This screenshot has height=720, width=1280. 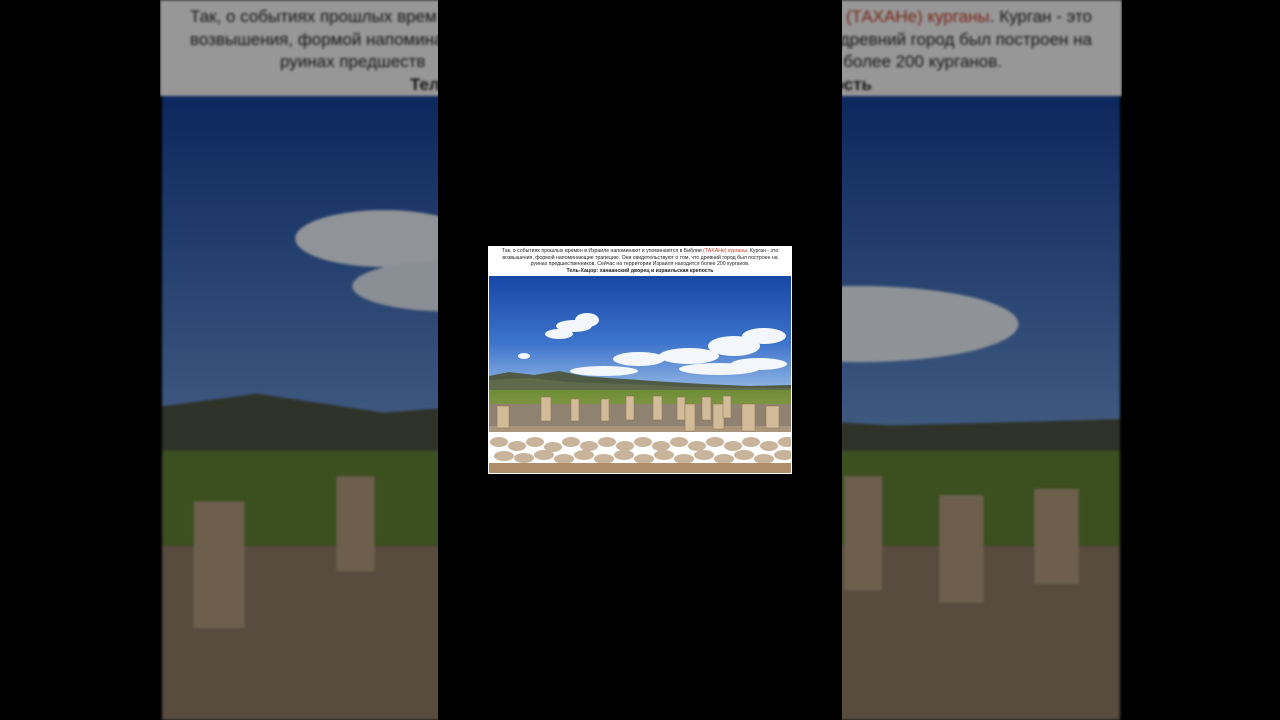 What do you see at coordinates (80, 360) in the screenshot?
I see `letterbox-left` at bounding box center [80, 360].